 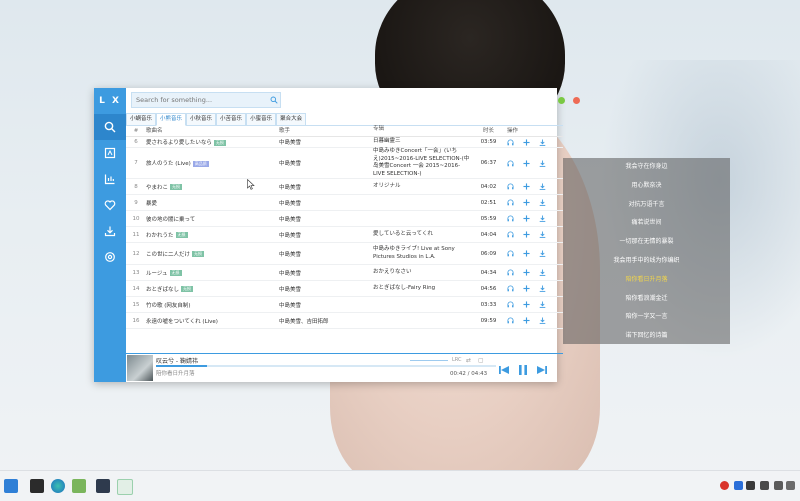 I want to click on row-artist: 中島美雪, so click(x=290, y=289).